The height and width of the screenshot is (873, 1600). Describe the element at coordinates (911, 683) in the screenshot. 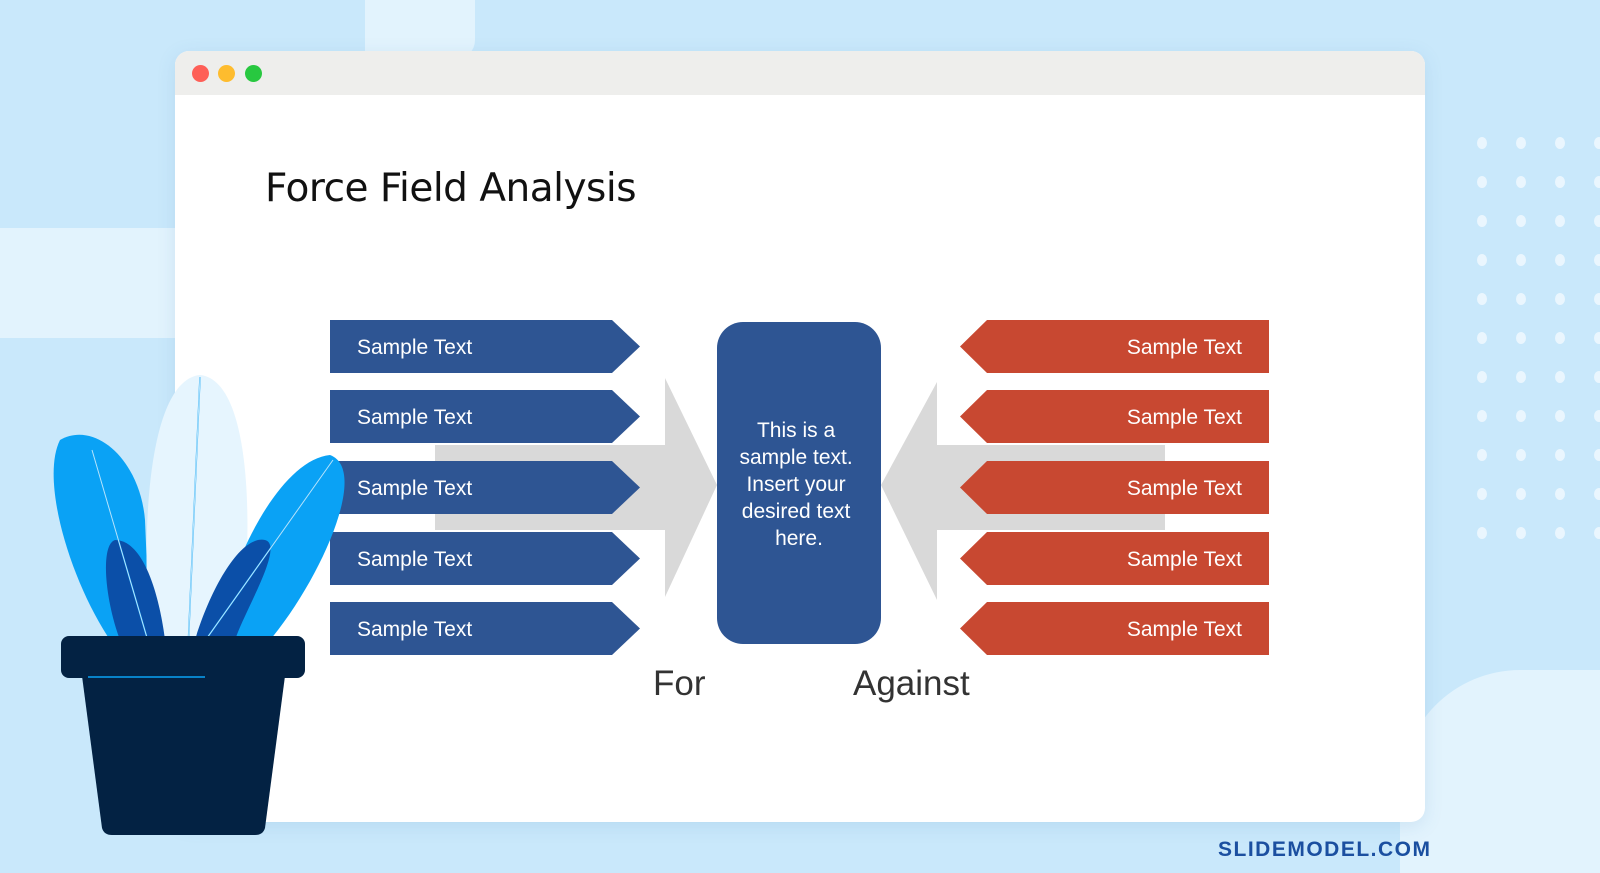

I see `against-label: Against` at that location.